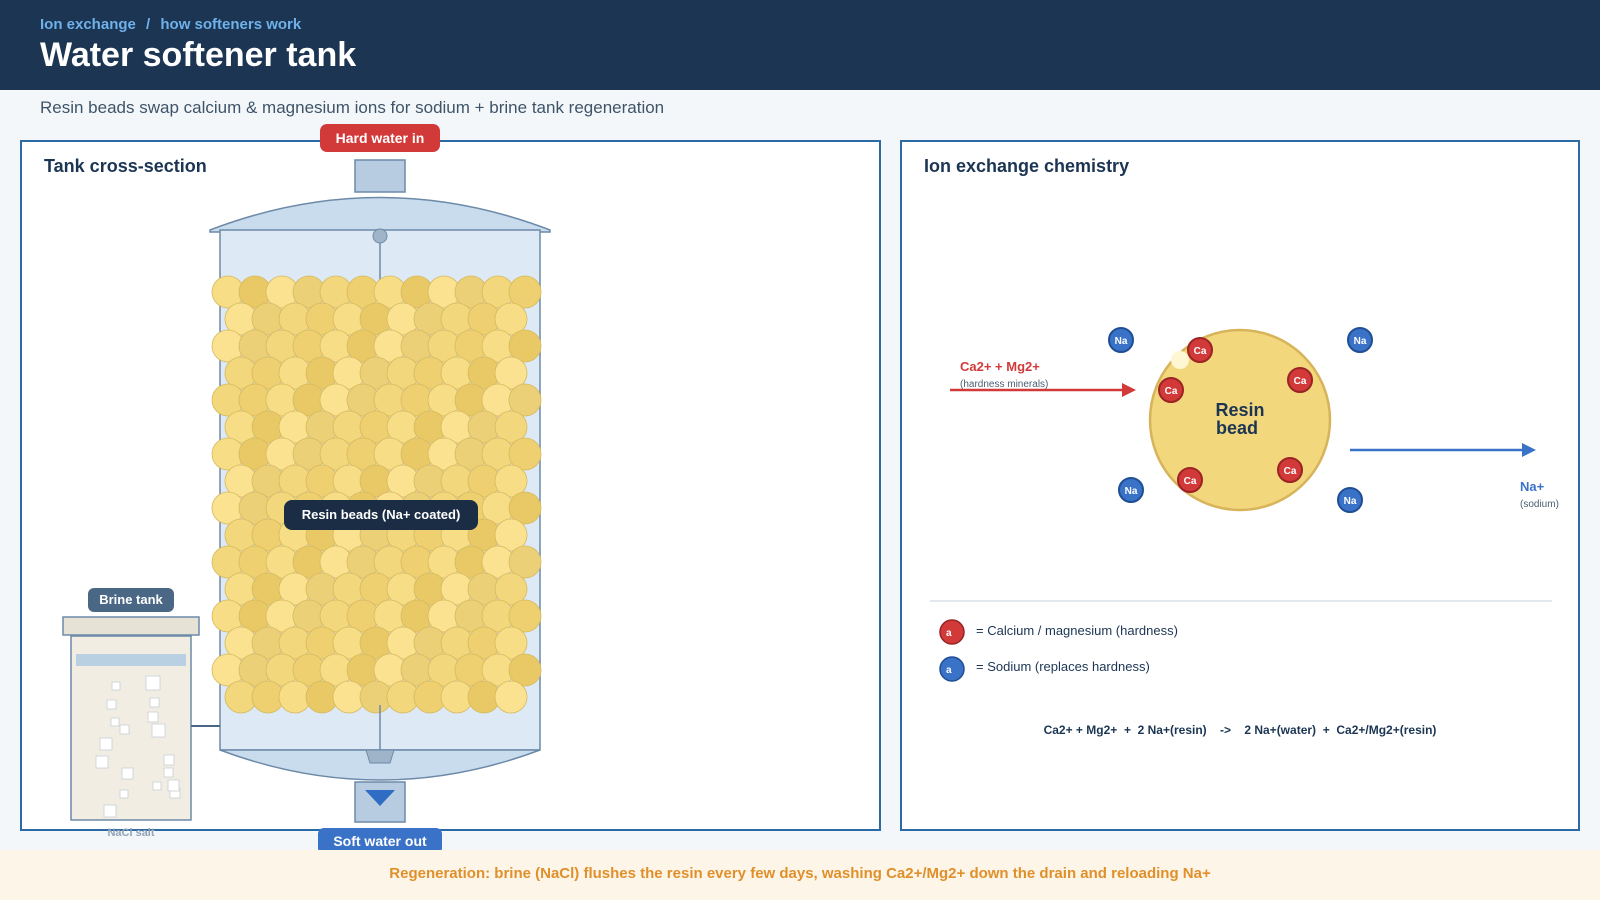 This screenshot has height=900, width=1600. Describe the element at coordinates (1004, 384) in the screenshot. I see `incoming-sublabel: (hardness minerals)` at that location.